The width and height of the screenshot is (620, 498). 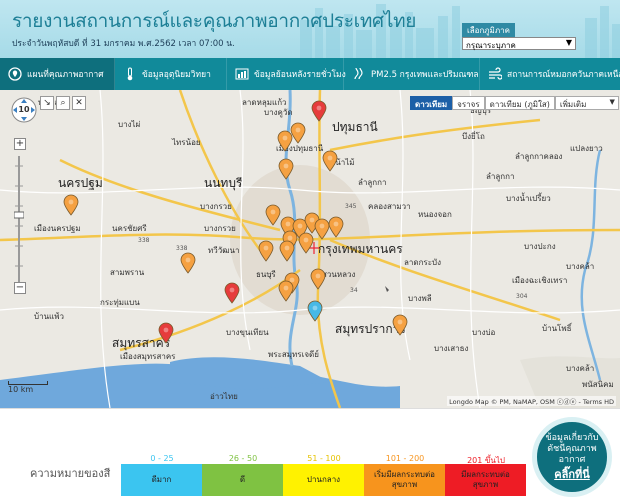 What do you see at coordinates (21, 389) in the screenshot?
I see `map-scale-label: 10 km` at bounding box center [21, 389].